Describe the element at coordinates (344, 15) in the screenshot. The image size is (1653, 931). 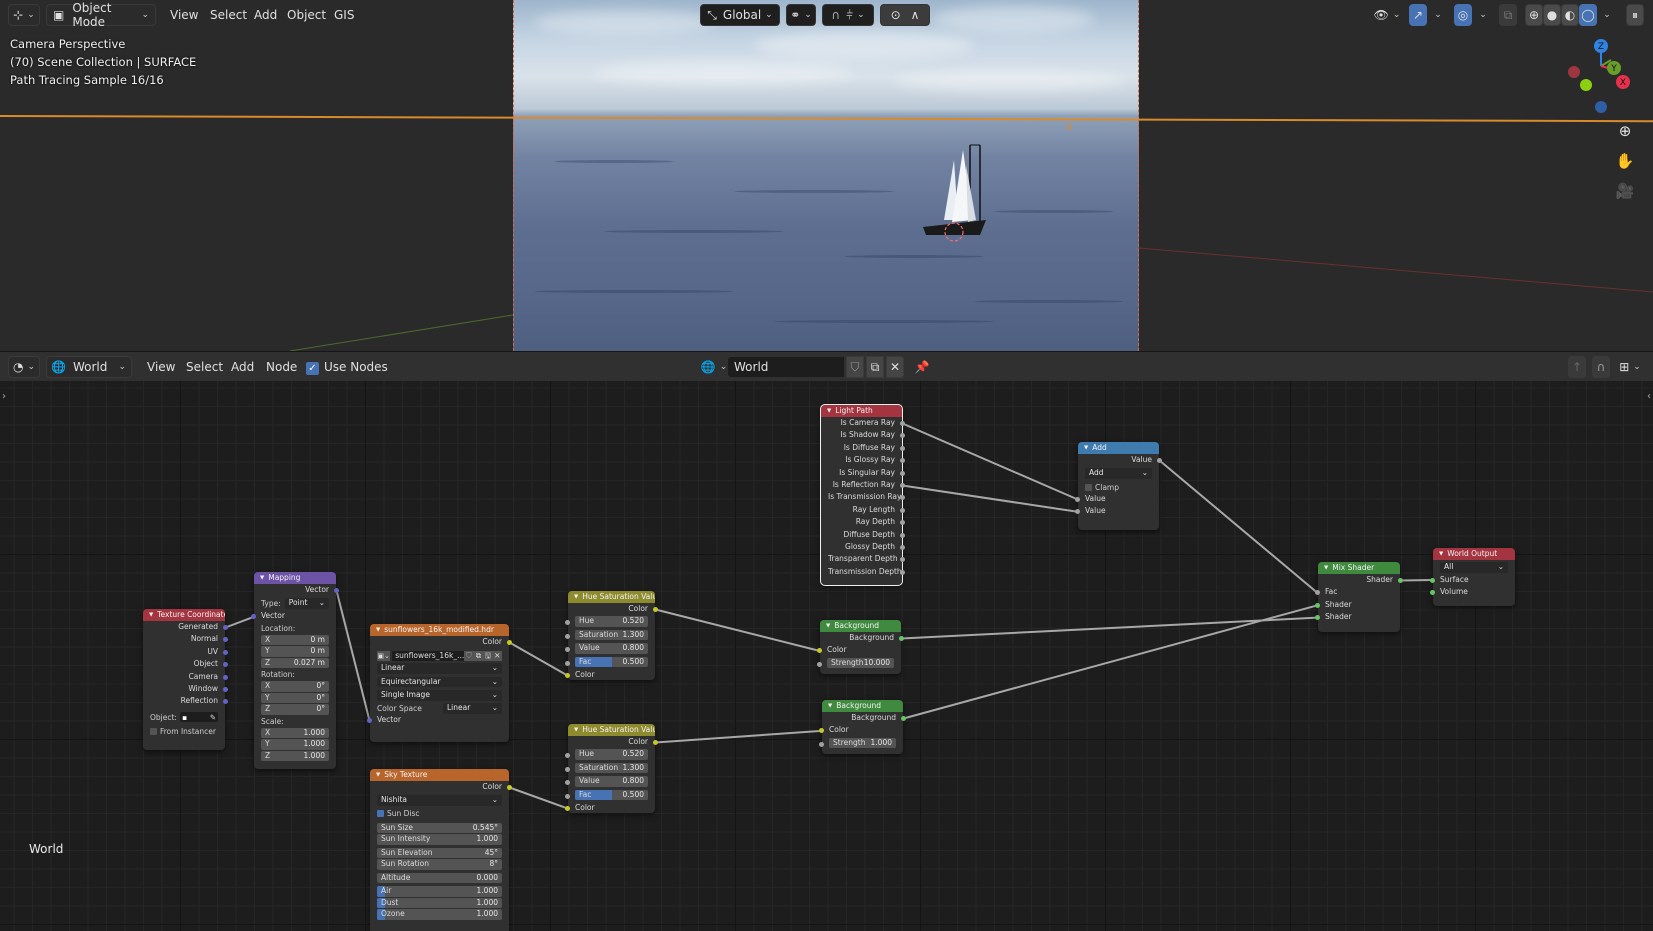
I see `menu-gis: GIS` at that location.